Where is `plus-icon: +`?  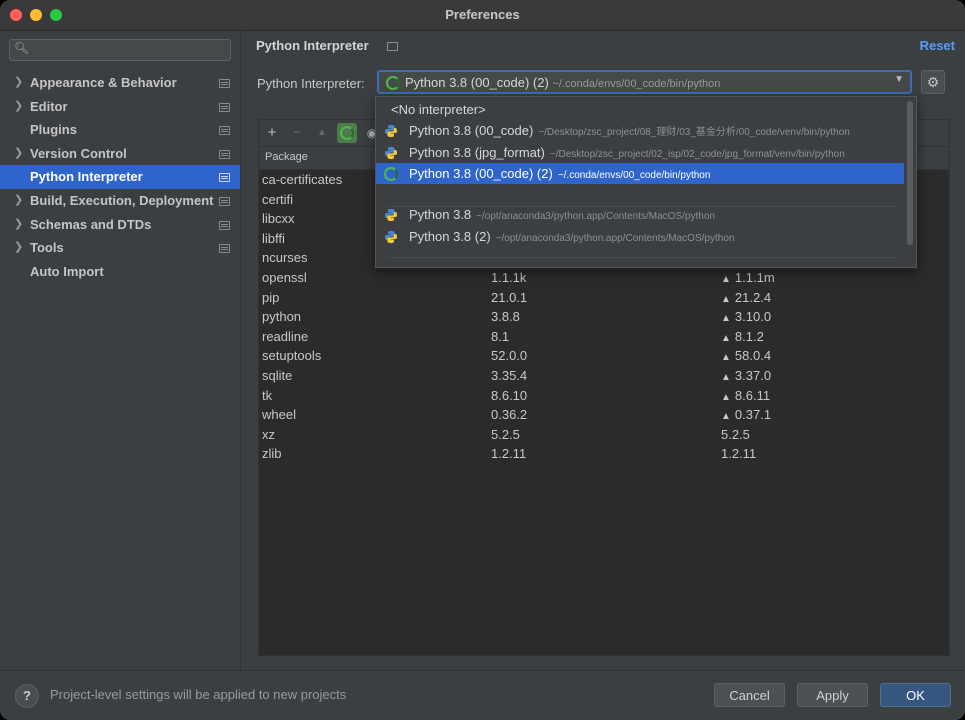 plus-icon: + is located at coordinates (272, 132).